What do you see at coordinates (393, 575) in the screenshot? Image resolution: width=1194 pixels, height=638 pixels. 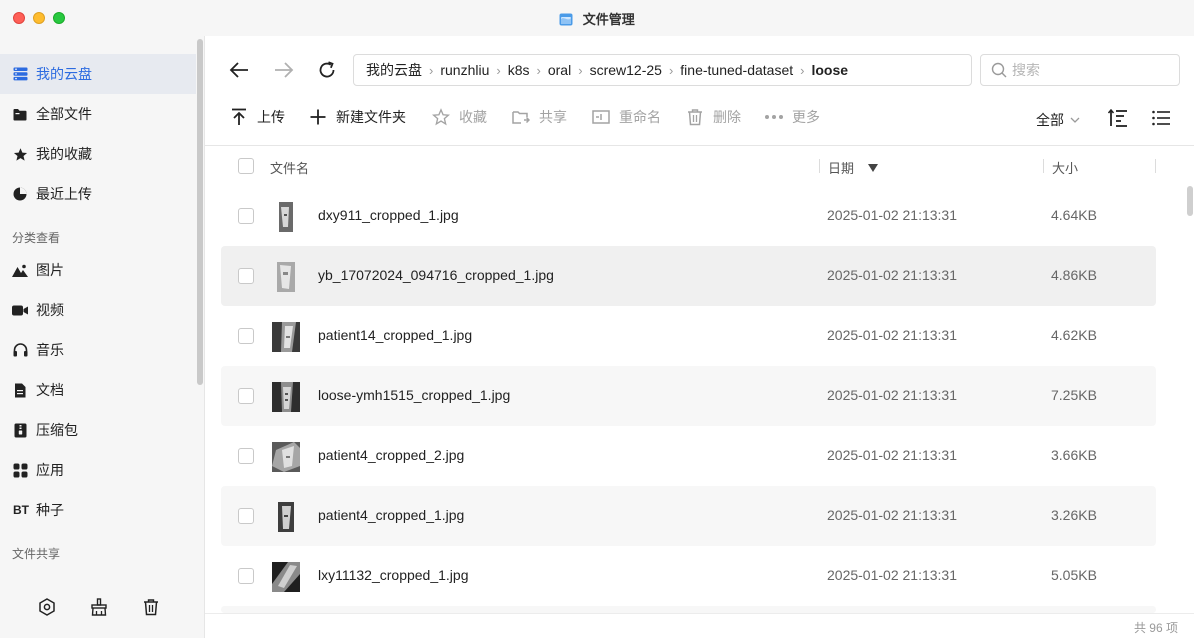 I see `file-name: lxy11132_cropped_1.jpg` at bounding box center [393, 575].